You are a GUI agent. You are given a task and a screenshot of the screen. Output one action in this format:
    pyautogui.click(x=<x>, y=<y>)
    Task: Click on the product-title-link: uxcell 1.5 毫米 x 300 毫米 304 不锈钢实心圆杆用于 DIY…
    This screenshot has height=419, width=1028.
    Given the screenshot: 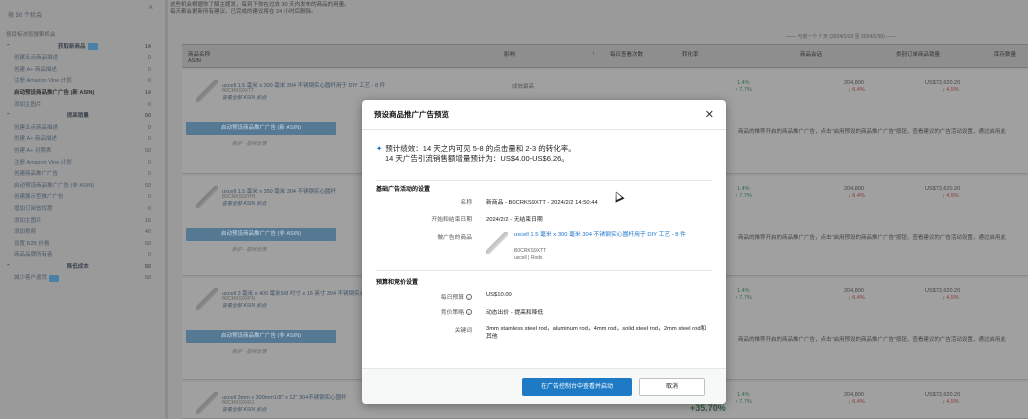 What is the action you would take?
    pyautogui.click(x=614, y=235)
    